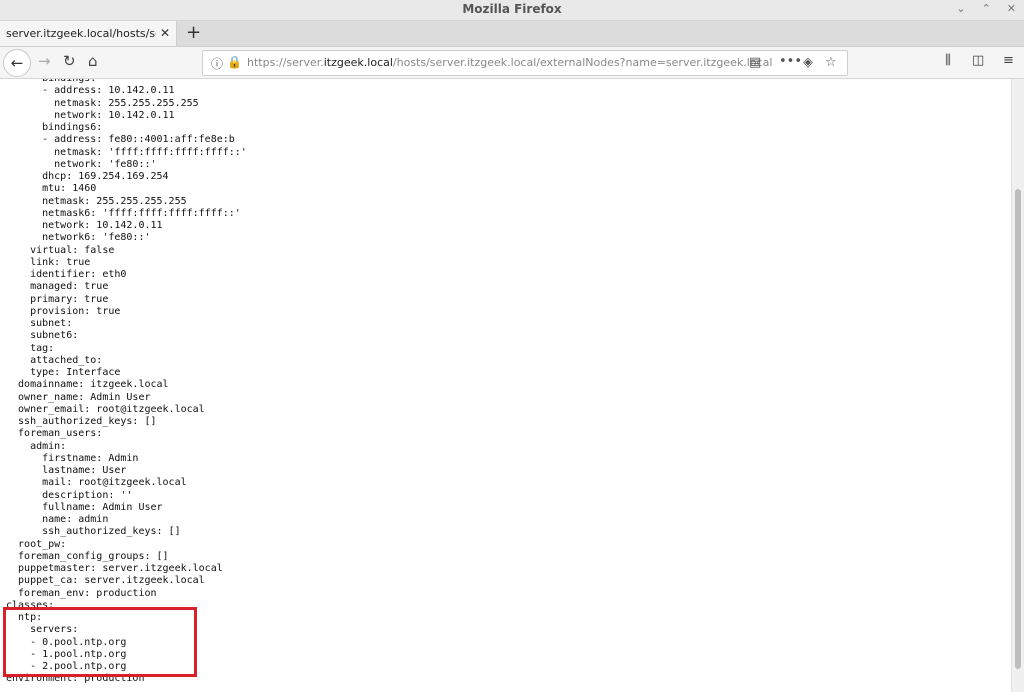  Describe the element at coordinates (285, 62) in the screenshot. I see `url-prefix: https://server.` at that location.